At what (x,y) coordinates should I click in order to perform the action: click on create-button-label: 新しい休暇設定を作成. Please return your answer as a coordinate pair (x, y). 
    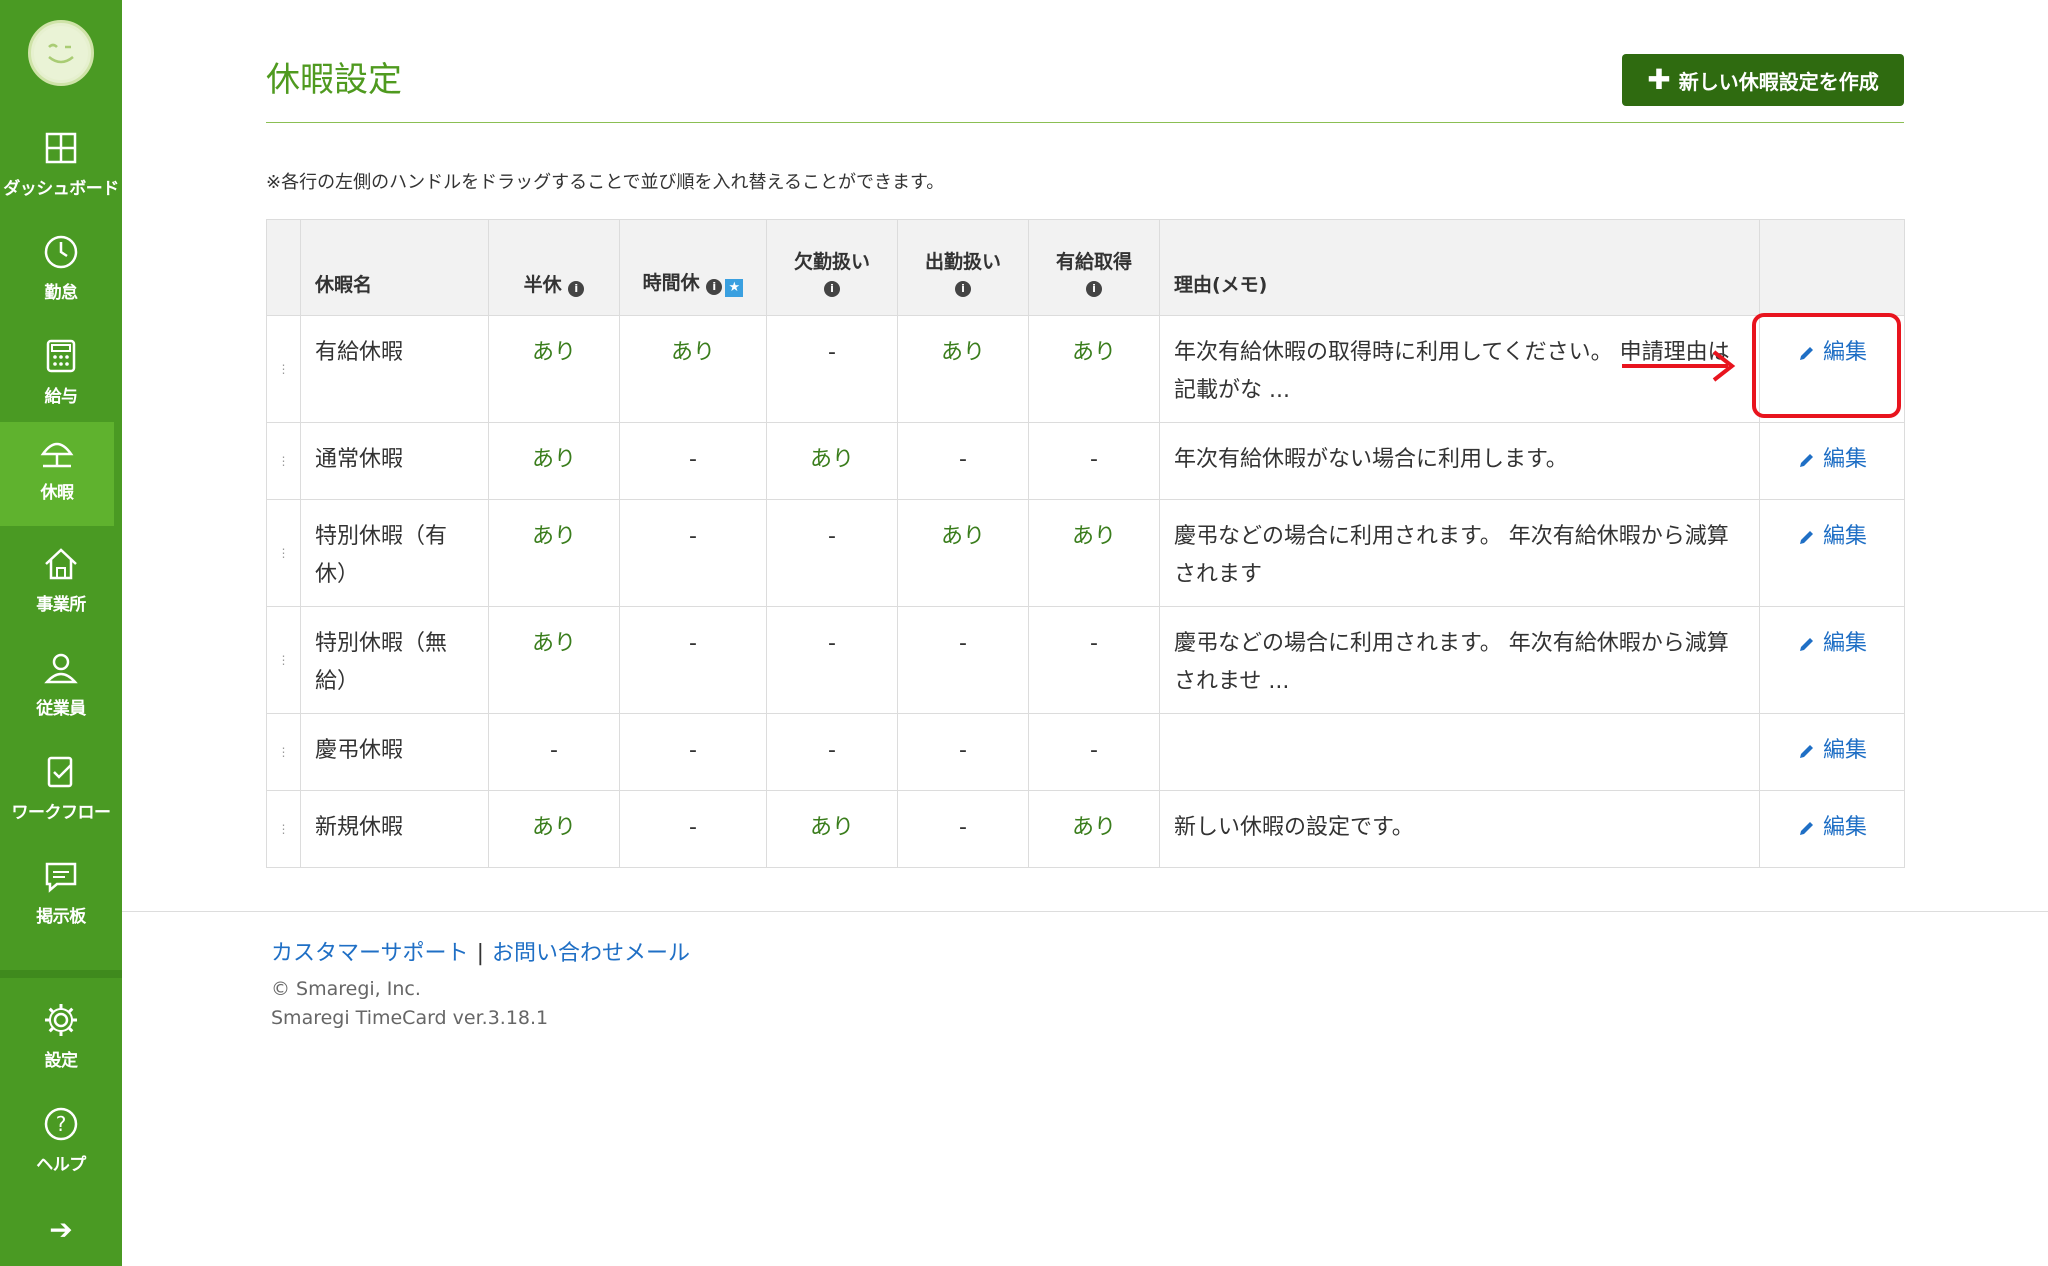
    Looking at the image, I should click on (1778, 81).